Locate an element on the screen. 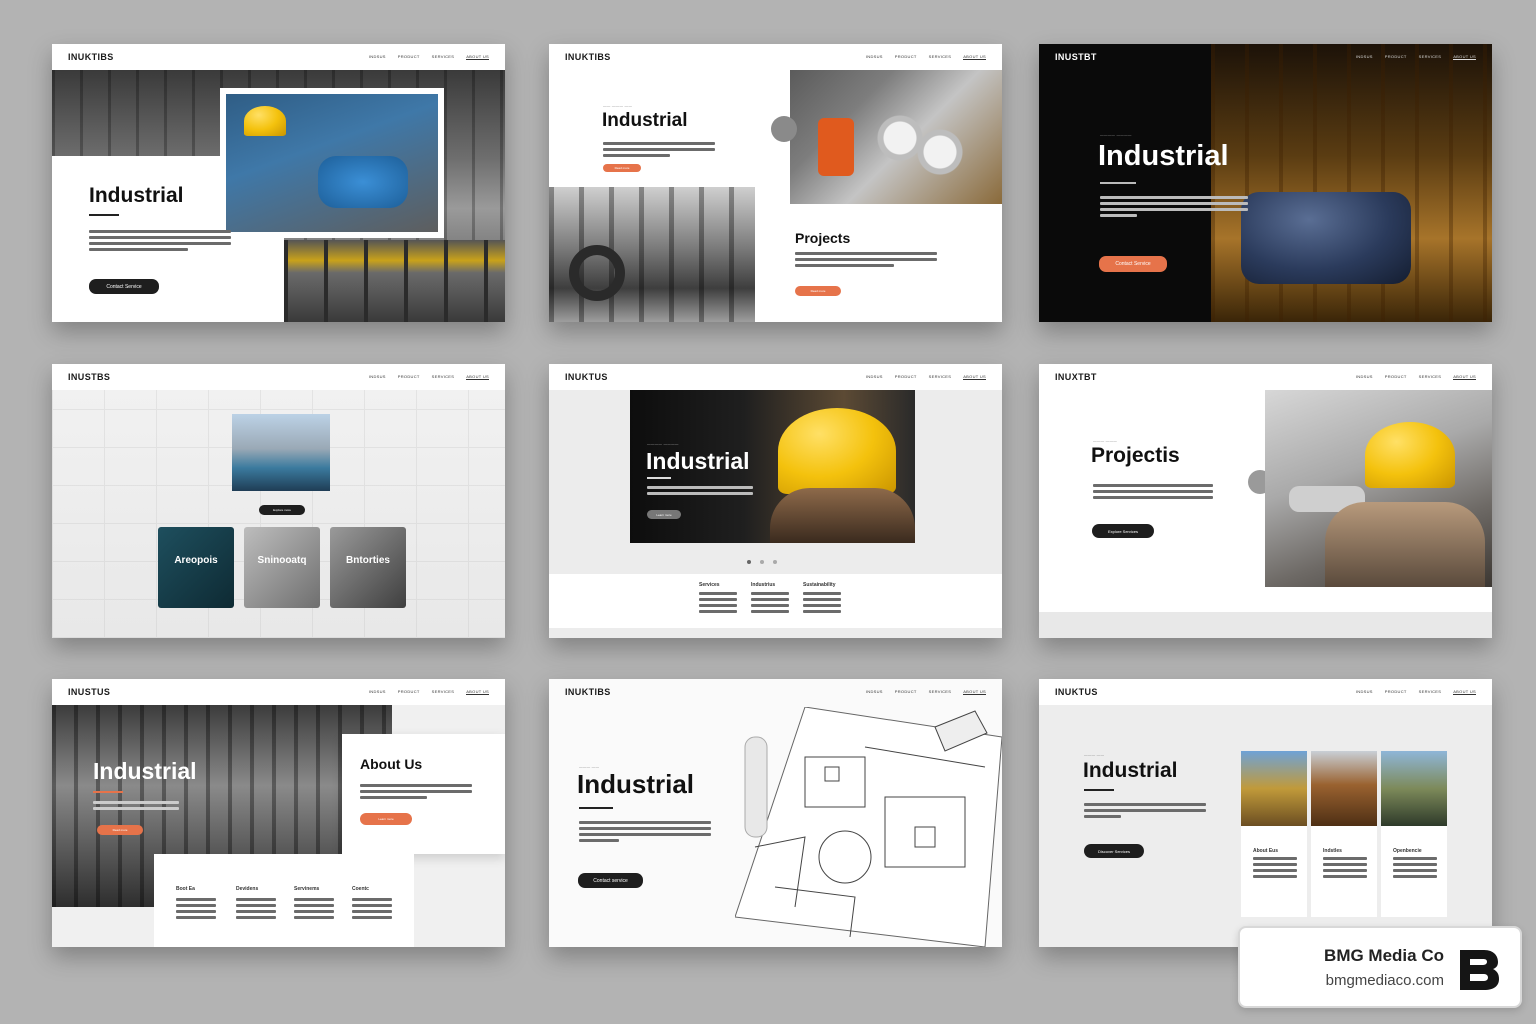  tile-2: Sninooatq is located at coordinates (282, 567).